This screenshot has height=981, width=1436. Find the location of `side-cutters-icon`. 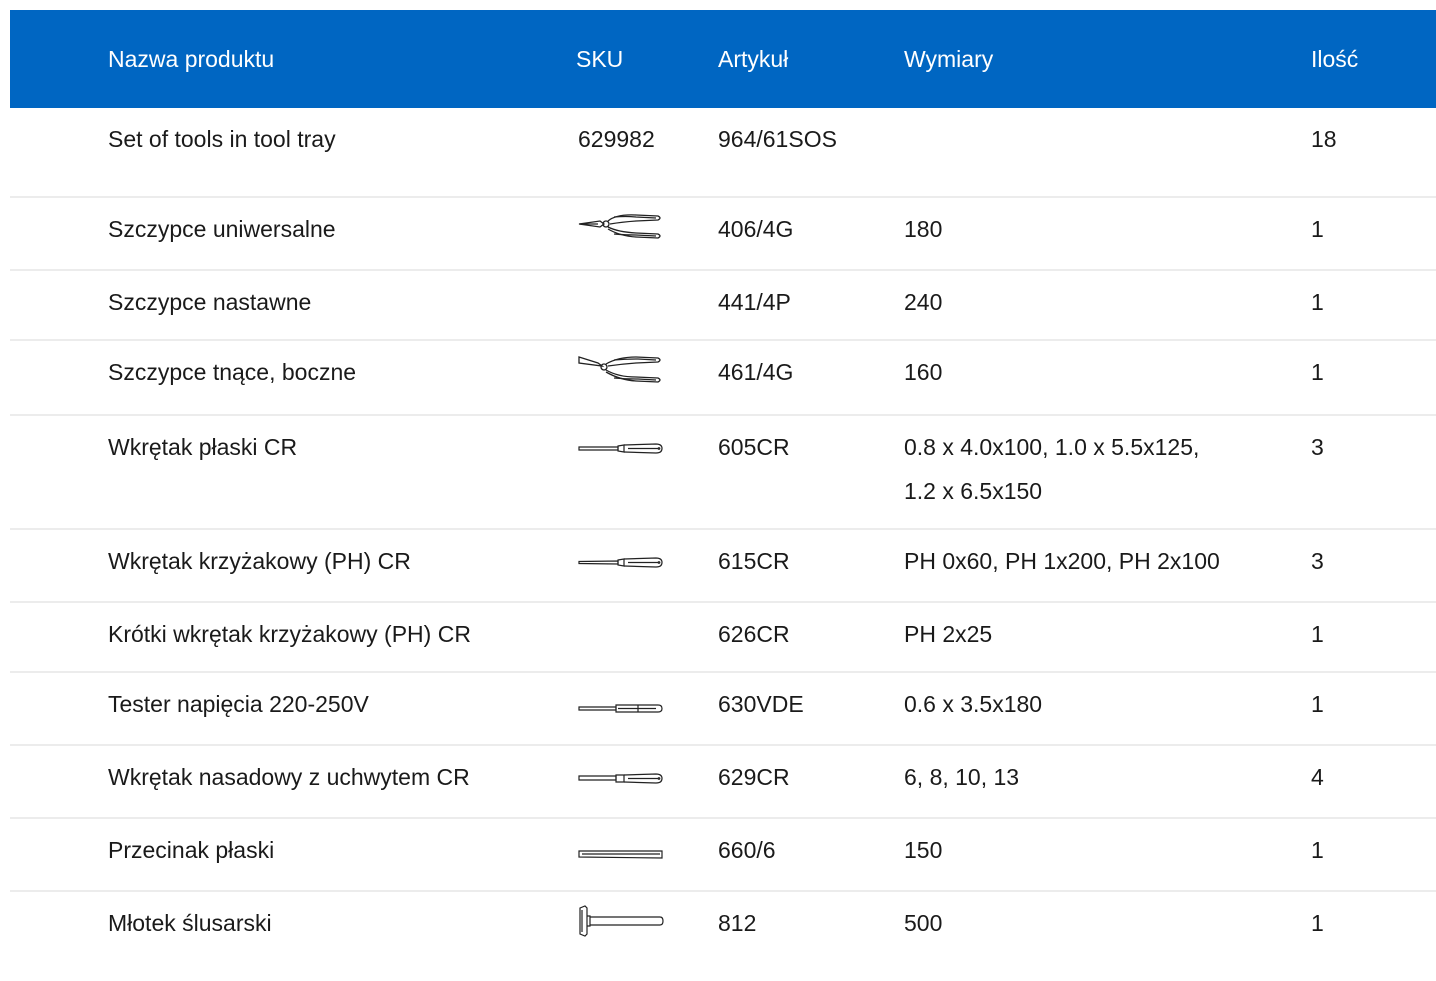

side-cutters-icon is located at coordinates (648, 376).